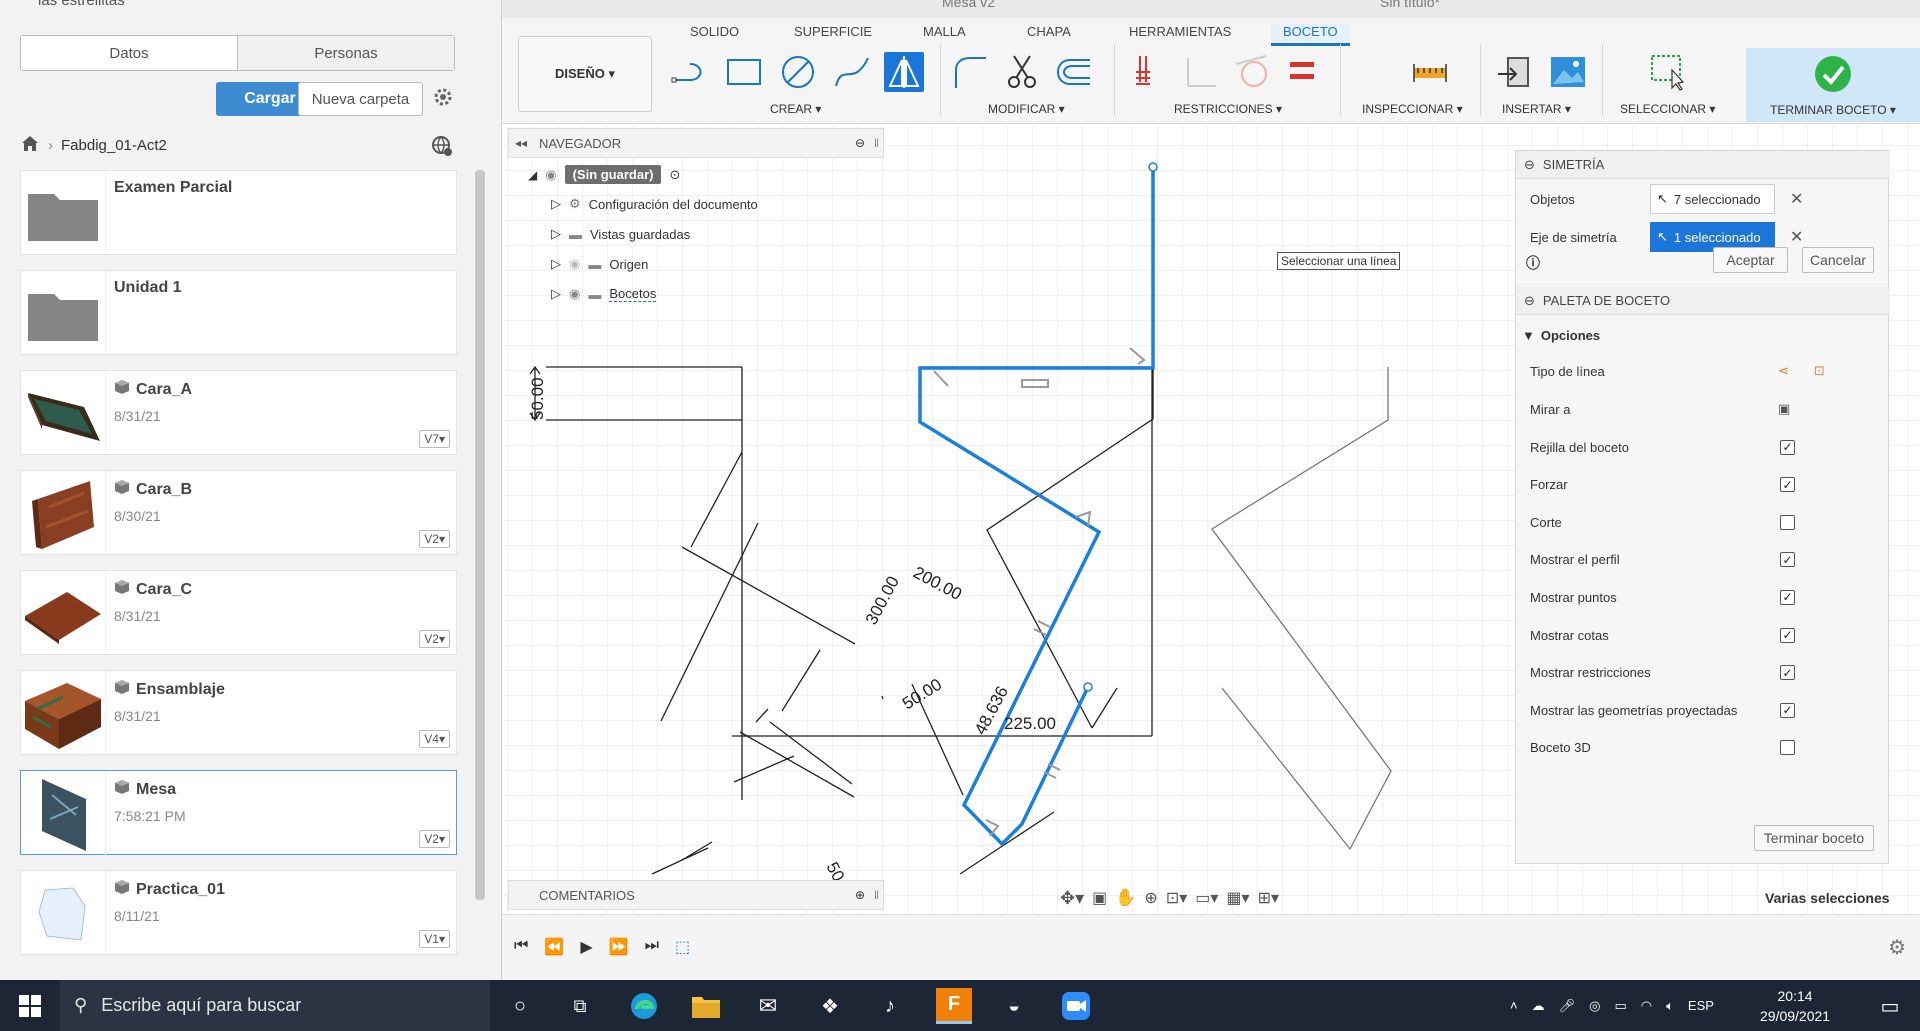 Image resolution: width=1920 pixels, height=1031 pixels. I want to click on volume-icon: 🔈︎, so click(1670, 1006).